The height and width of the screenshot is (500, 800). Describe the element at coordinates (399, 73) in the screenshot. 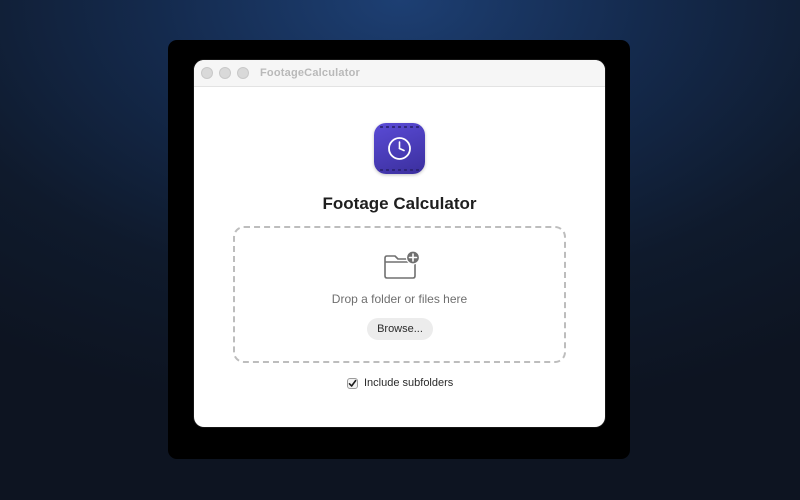

I see `title-bar: FootageCalculator` at that location.